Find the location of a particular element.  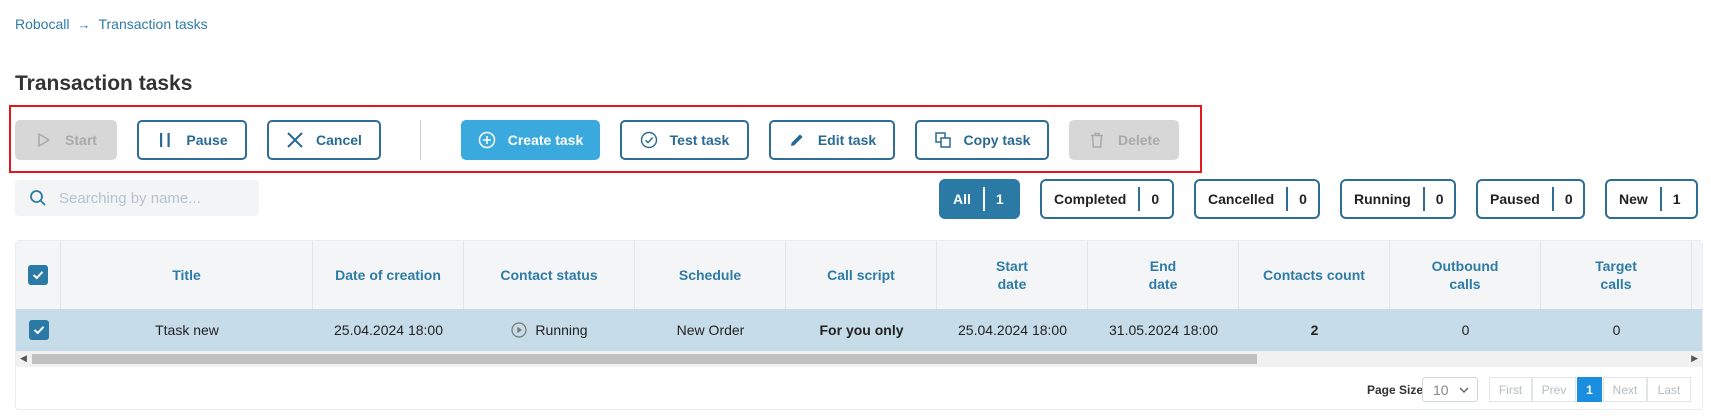

filter-cancelled: Cancelled 0 is located at coordinates (1257, 199).